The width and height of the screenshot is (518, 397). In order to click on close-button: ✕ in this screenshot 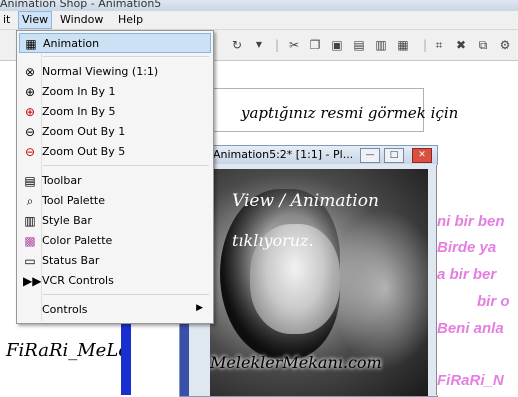, I will do `click(422, 155)`.